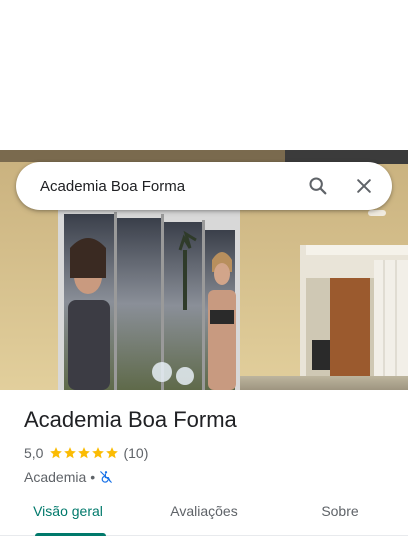 This screenshot has width=408, height=540. I want to click on place-category: Academia, so click(55, 477).